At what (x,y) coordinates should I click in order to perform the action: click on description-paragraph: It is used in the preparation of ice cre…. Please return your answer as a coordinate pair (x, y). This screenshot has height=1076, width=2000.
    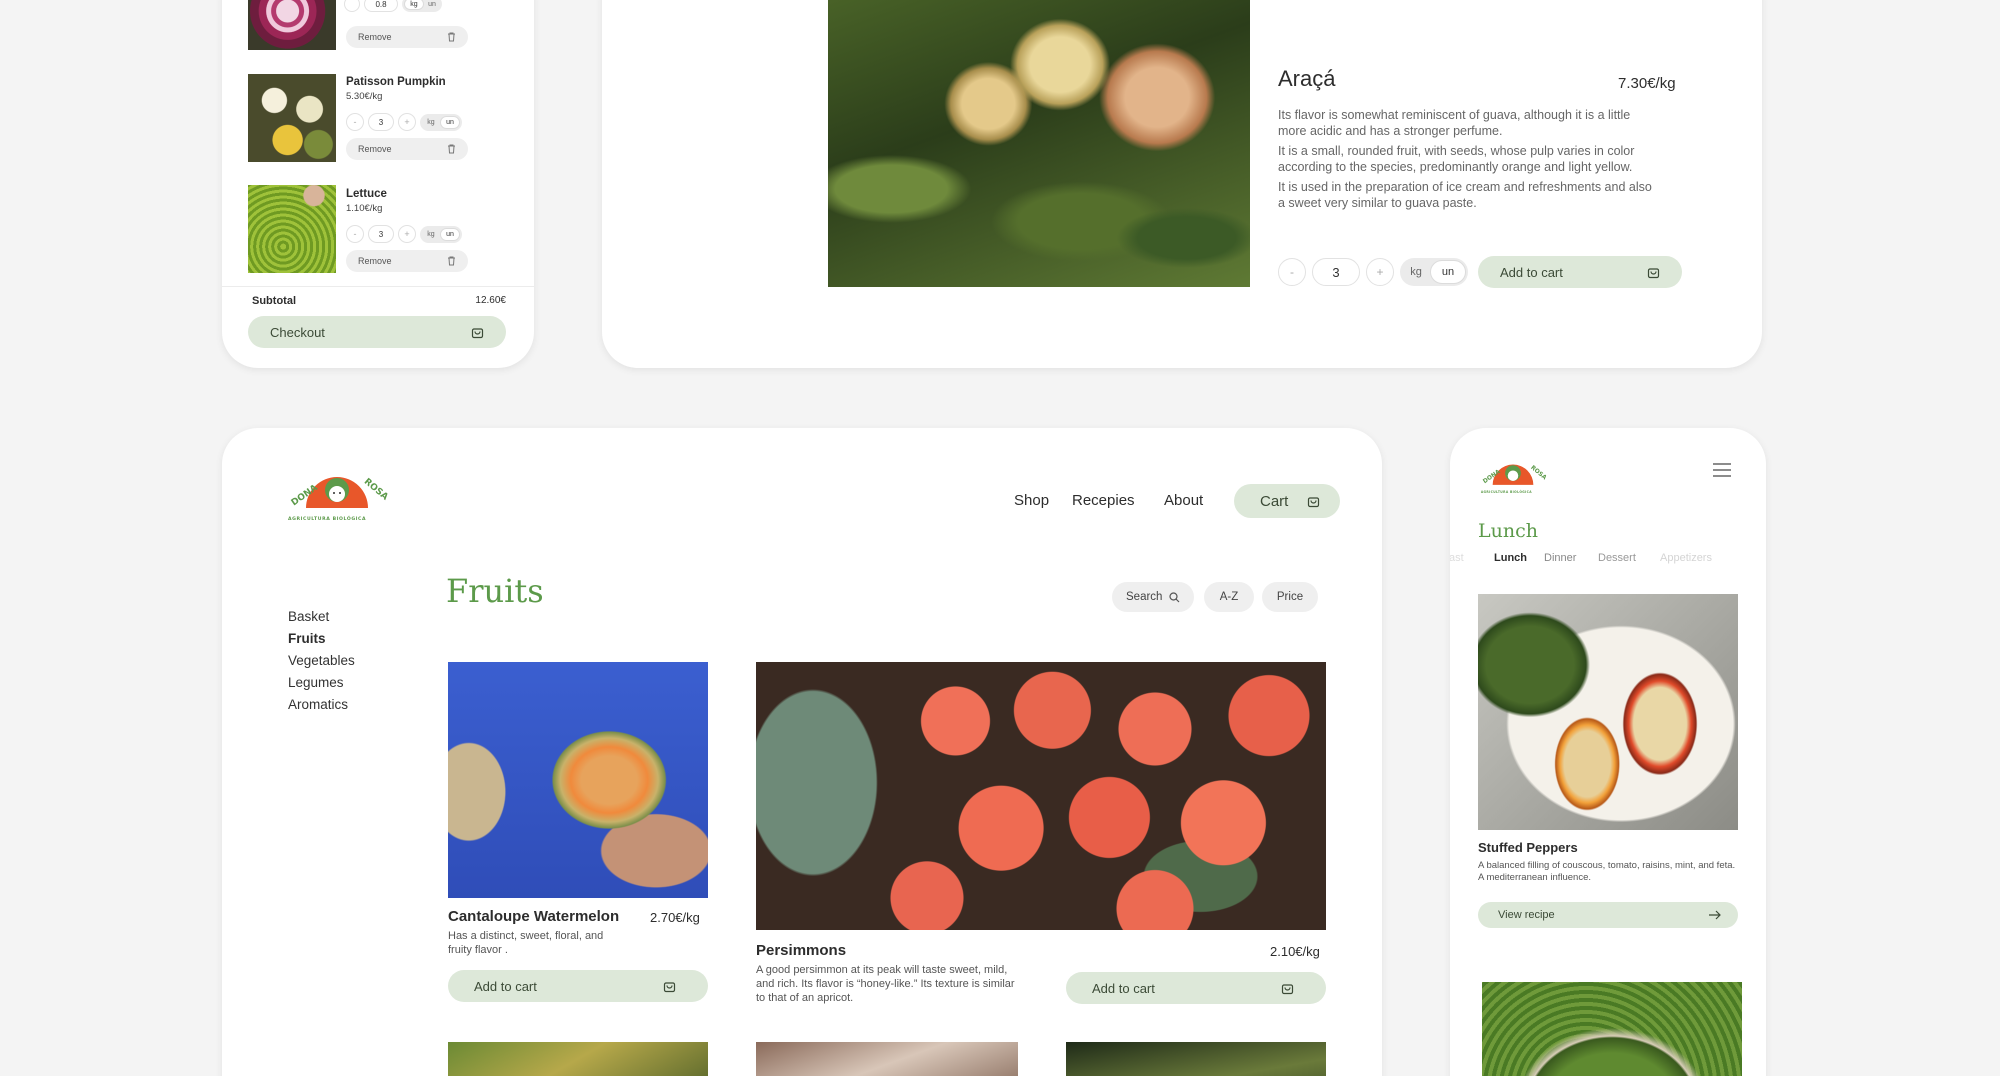
    Looking at the image, I should click on (1465, 195).